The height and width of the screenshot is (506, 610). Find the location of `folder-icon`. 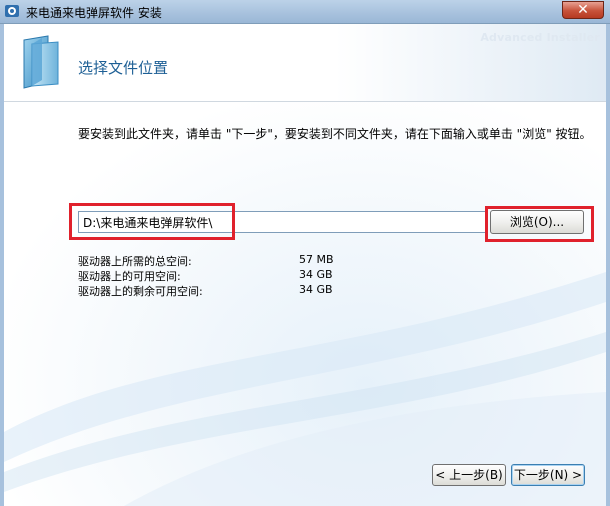

folder-icon is located at coordinates (41, 62).